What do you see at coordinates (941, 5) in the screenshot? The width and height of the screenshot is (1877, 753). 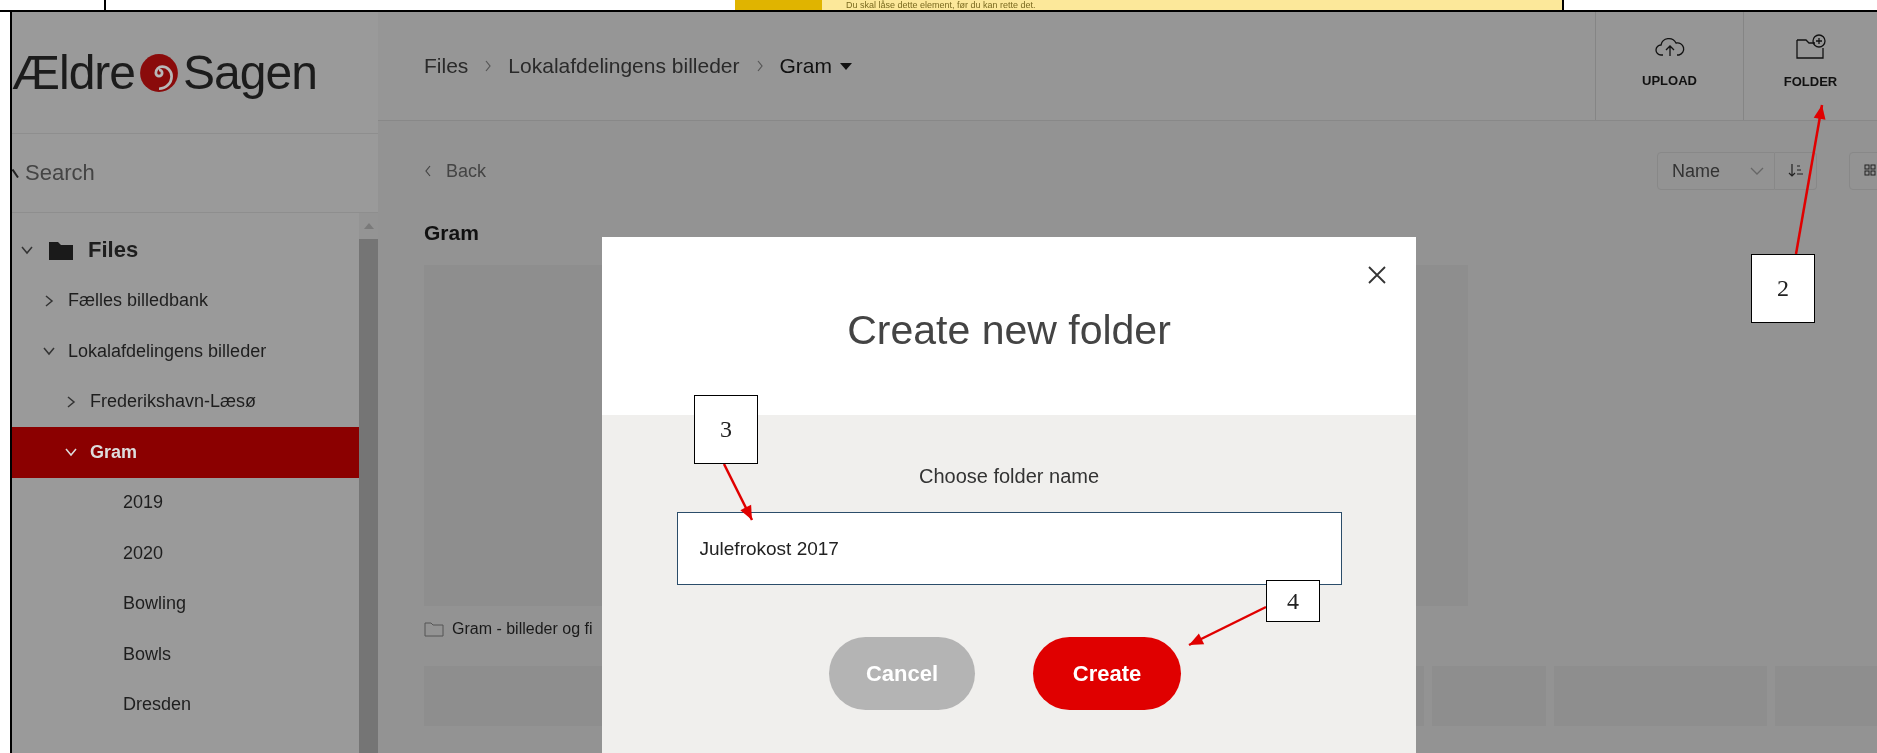 I see `notice-text: Du skal låse dette element, før du kan rette det.` at bounding box center [941, 5].